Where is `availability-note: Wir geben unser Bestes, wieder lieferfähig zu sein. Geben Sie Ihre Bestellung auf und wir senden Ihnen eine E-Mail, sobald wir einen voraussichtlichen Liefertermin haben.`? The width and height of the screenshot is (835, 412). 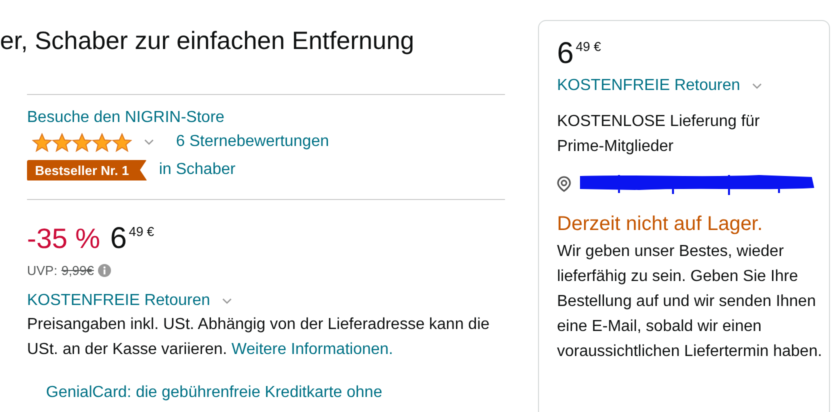
availability-note: Wir geben unser Bestes, wieder lieferfähig zu sein. Geben Sie Ihre Bestellung auf und wir senden Ihnen eine E-Mail, sobald wir einen voraussichtlichen Liefertermin haben. is located at coordinates (690, 302).